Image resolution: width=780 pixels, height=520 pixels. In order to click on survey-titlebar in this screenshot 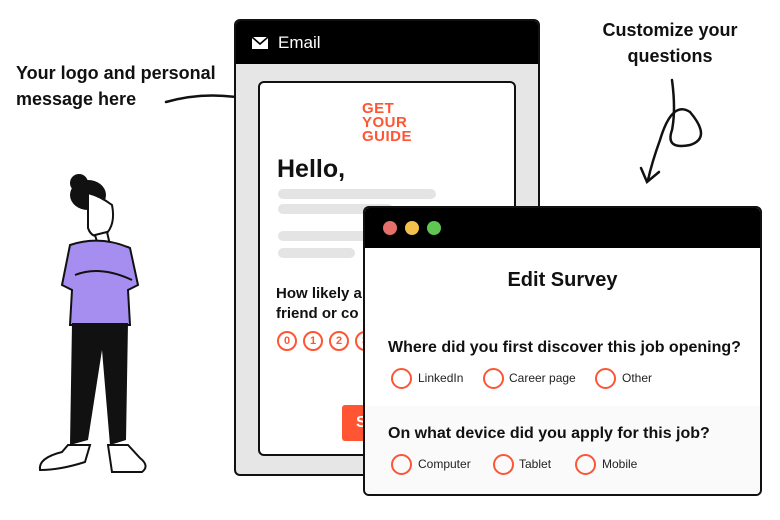, I will do `click(562, 228)`.